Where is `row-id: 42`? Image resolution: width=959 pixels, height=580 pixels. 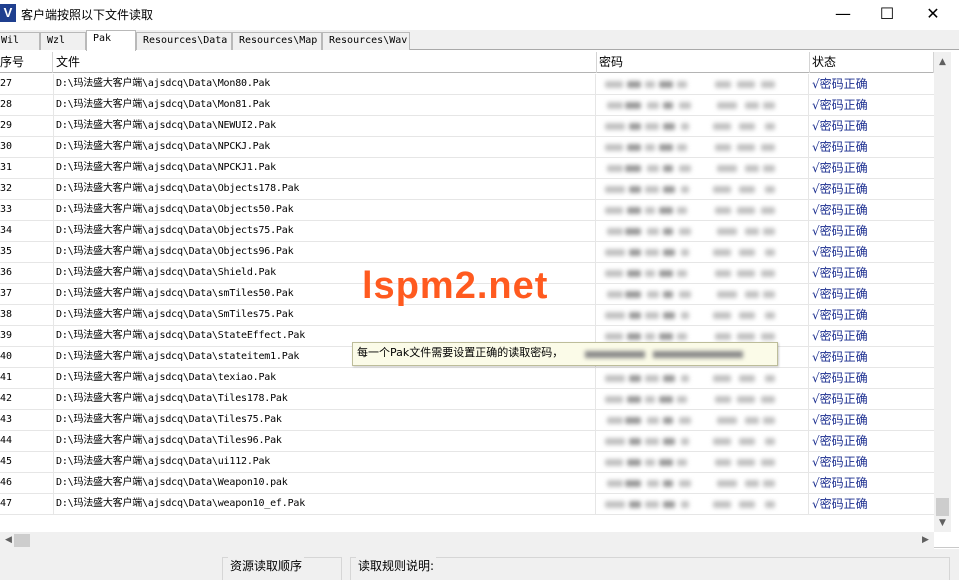 row-id: 42 is located at coordinates (27, 399).